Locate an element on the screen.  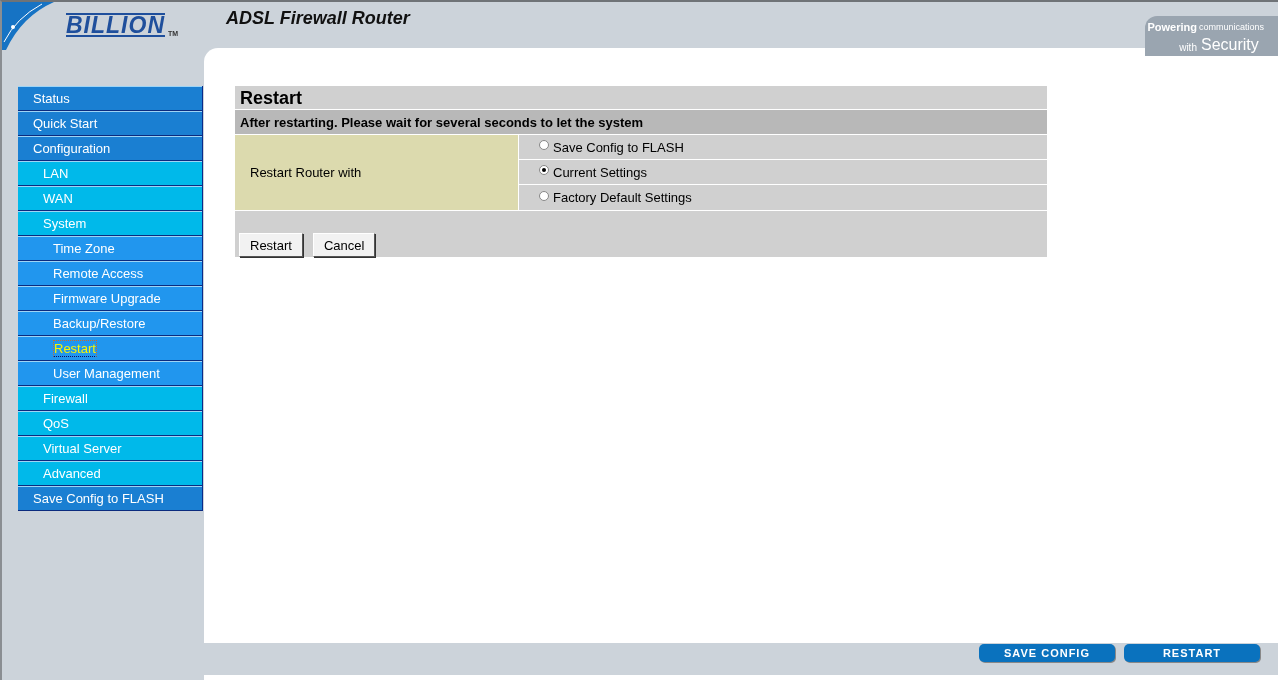
tagline-text: Powering is located at coordinates (1172, 27).